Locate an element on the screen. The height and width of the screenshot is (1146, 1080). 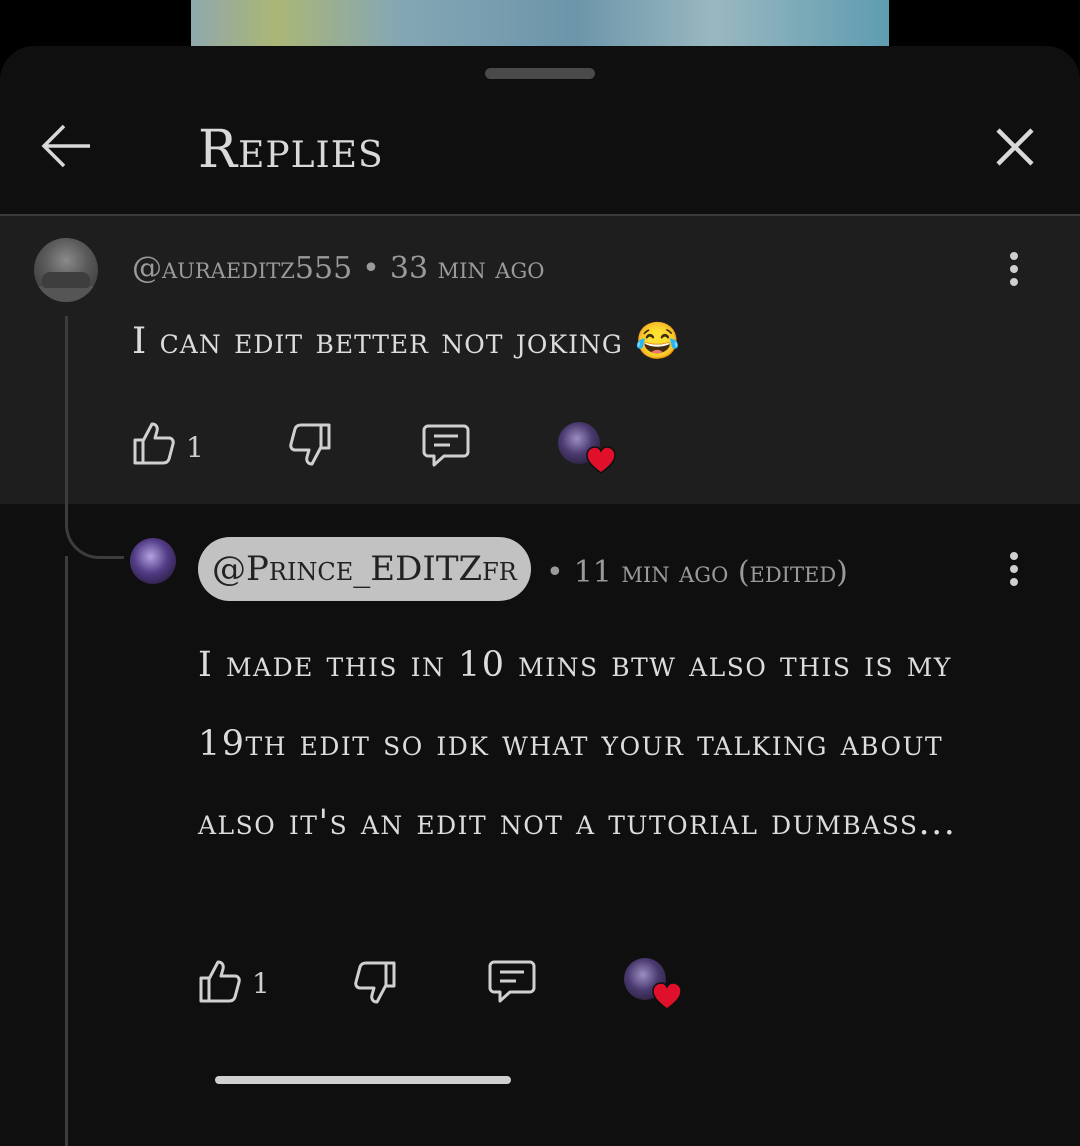
comment-time: 33 min ago is located at coordinates (467, 268).